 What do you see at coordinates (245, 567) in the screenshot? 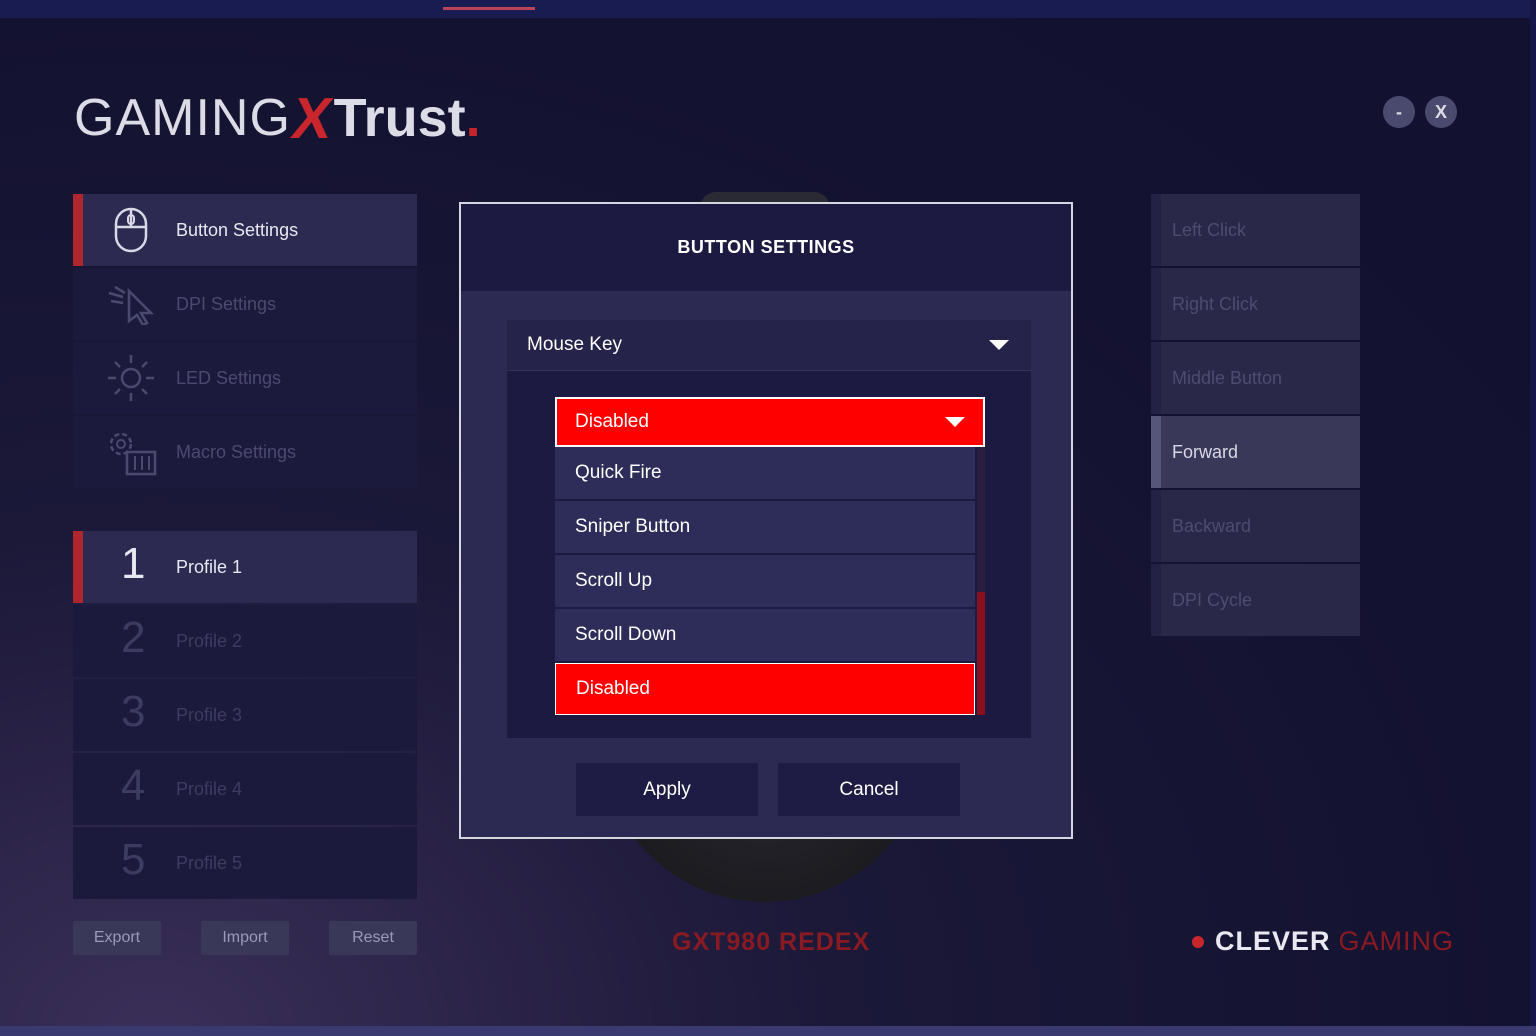
I see `profile-item-1: 1 Profile 1` at bounding box center [245, 567].